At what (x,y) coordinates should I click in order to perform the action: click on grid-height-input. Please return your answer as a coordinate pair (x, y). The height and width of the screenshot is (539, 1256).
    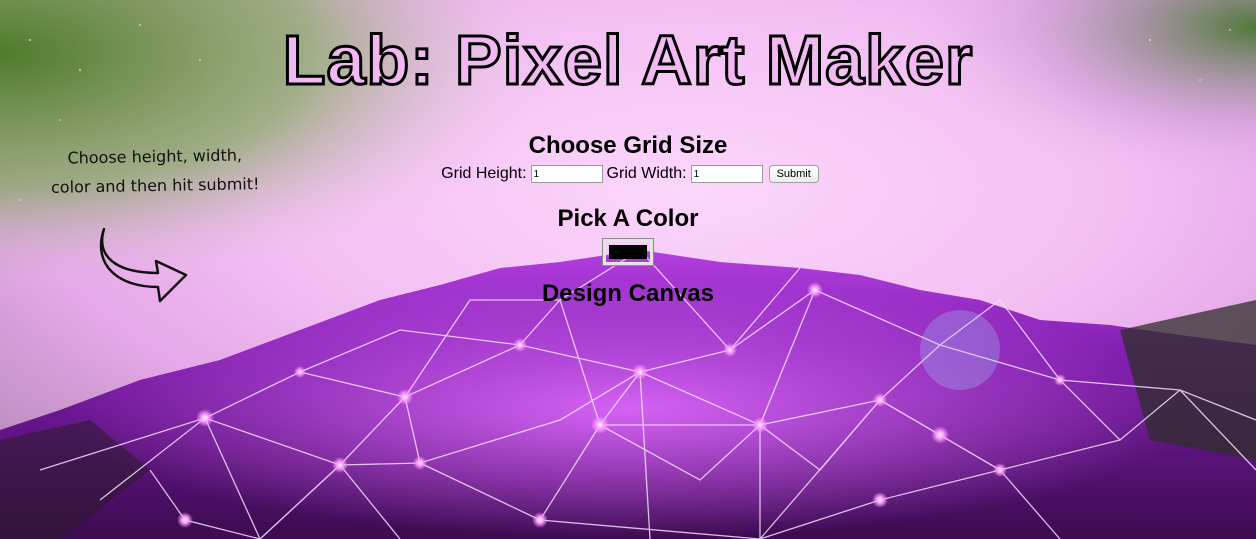
    Looking at the image, I should click on (566, 174).